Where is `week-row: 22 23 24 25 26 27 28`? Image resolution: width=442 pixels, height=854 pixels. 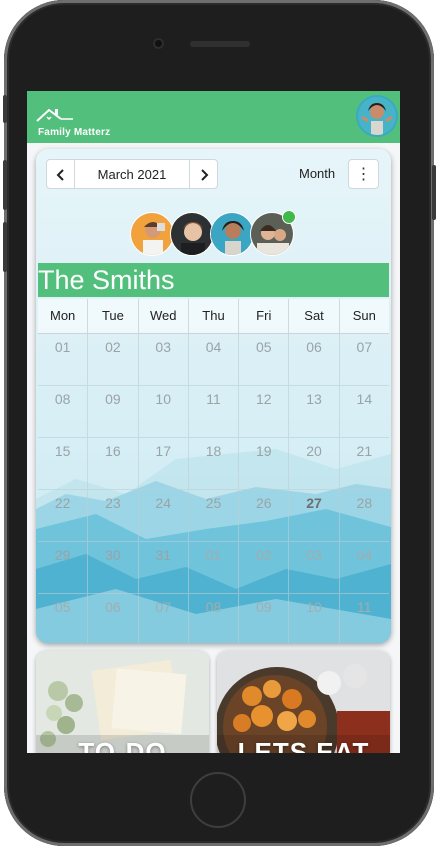 week-row: 22 23 24 25 26 27 28 is located at coordinates (213, 516).